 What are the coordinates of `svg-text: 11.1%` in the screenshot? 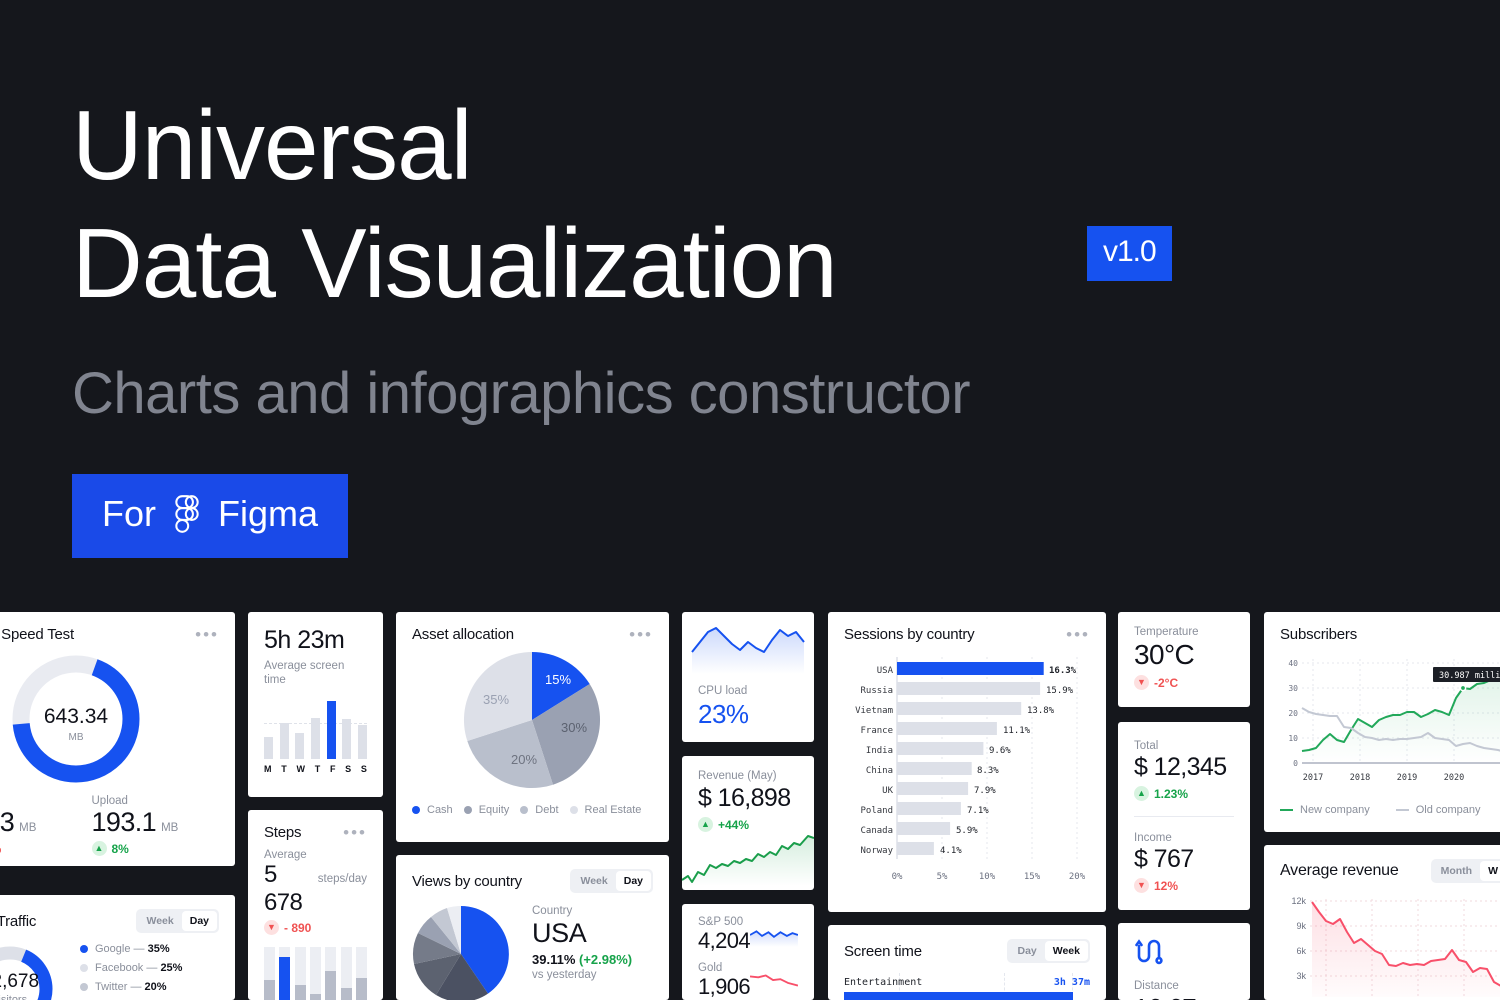 It's located at (1017, 731).